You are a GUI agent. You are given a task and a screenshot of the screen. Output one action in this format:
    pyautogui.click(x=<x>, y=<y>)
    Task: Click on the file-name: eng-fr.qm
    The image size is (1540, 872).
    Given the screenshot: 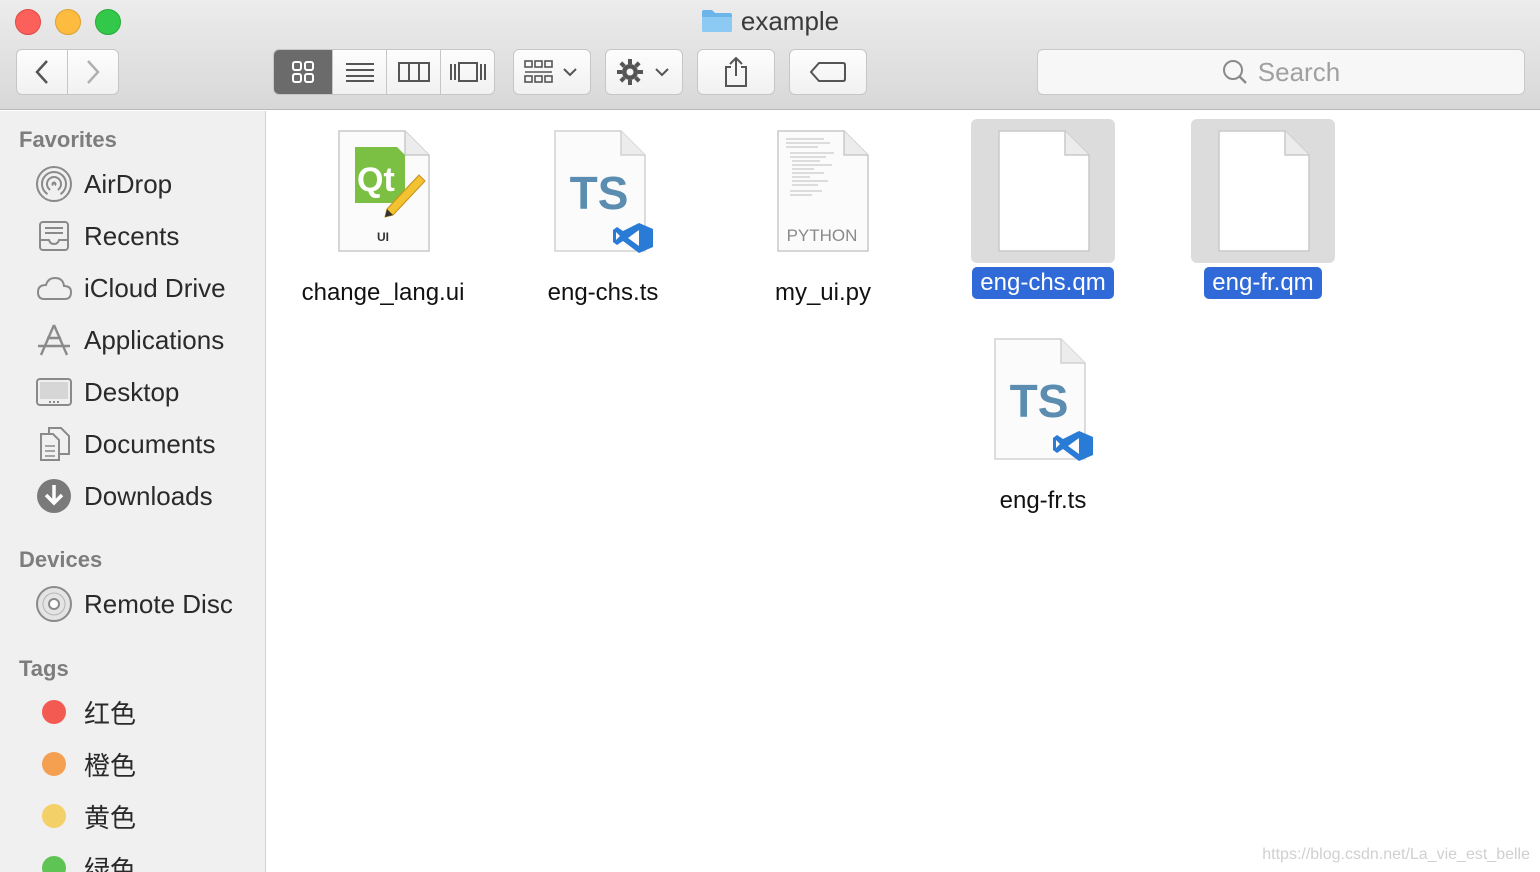 What is the action you would take?
    pyautogui.click(x=1263, y=283)
    